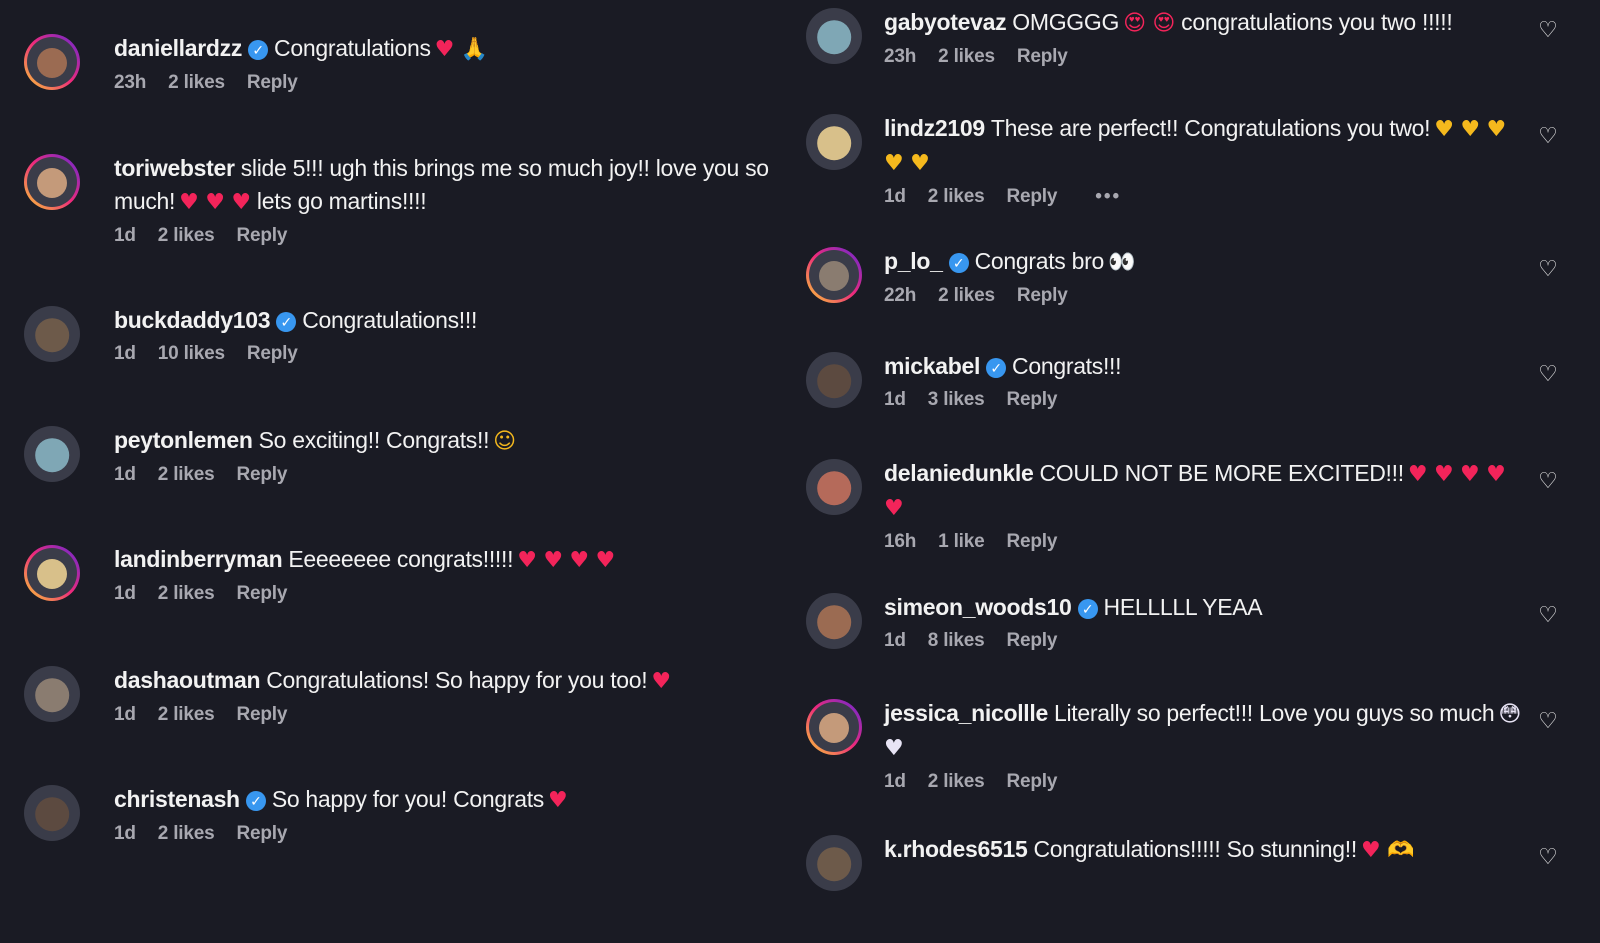 The height and width of the screenshot is (943, 1600). What do you see at coordinates (177, 799) in the screenshot?
I see `comment-username: christenash` at bounding box center [177, 799].